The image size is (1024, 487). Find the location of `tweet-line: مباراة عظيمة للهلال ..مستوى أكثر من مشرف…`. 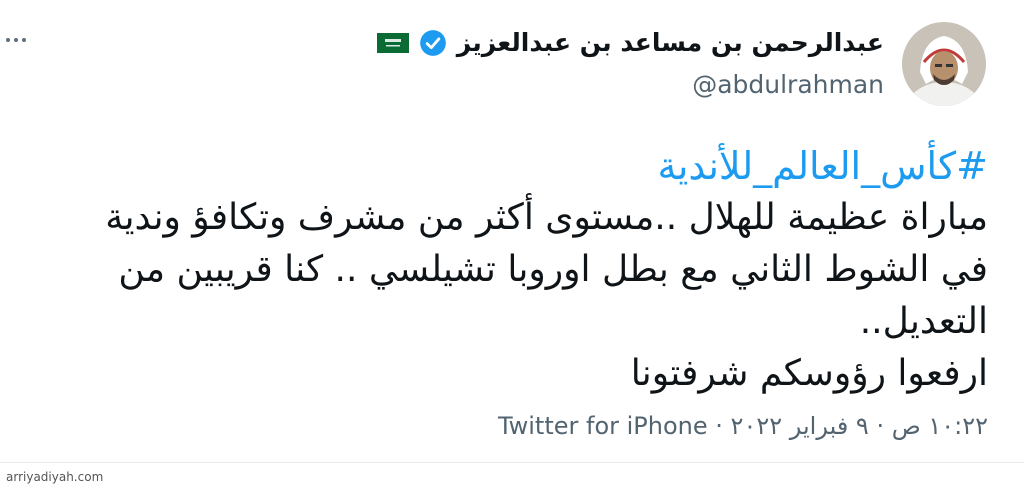

tweet-line: مباراة عظيمة للهلال ..مستوى أكثر من مشرف… is located at coordinates (546, 217).